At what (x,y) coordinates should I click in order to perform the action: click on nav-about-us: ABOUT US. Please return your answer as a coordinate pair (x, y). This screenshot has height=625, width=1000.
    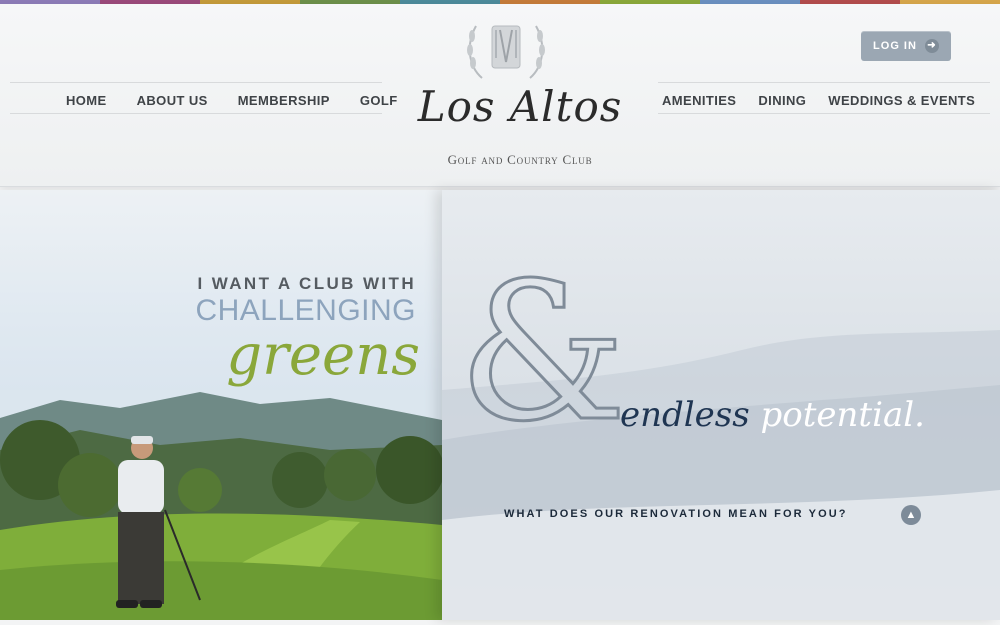
    Looking at the image, I should click on (172, 100).